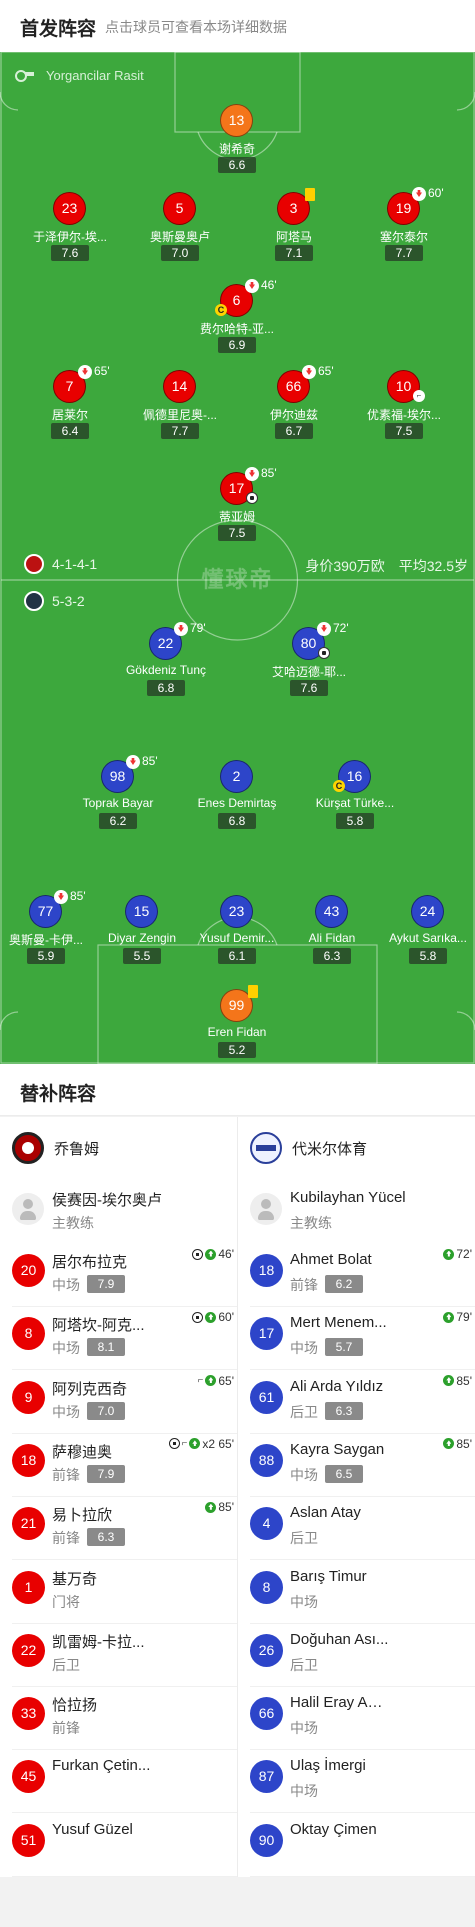  I want to click on sub-player-row: 22 凯雷姆-卡拉... 后卫, so click(123, 1654).